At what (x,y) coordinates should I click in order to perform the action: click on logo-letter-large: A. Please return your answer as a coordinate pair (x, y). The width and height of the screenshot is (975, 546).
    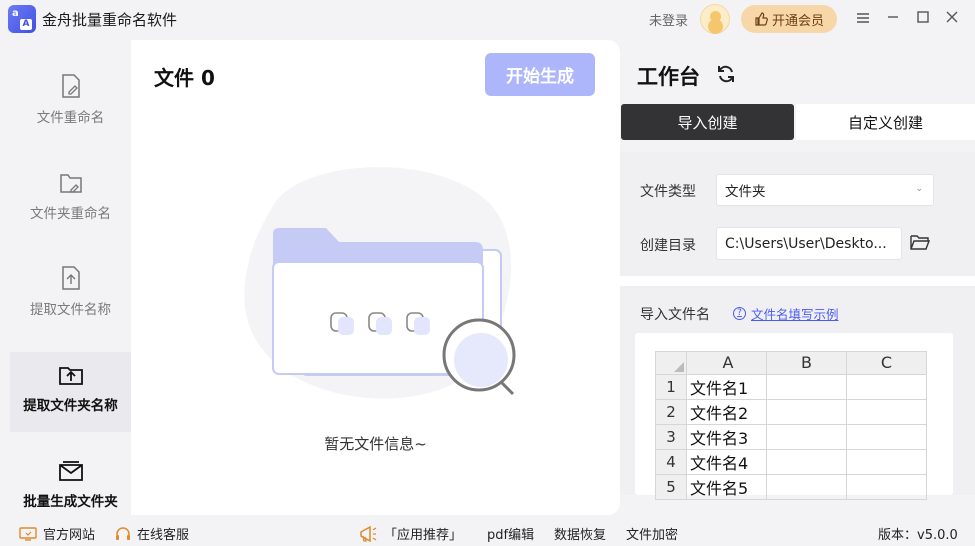
    Looking at the image, I should click on (26, 24).